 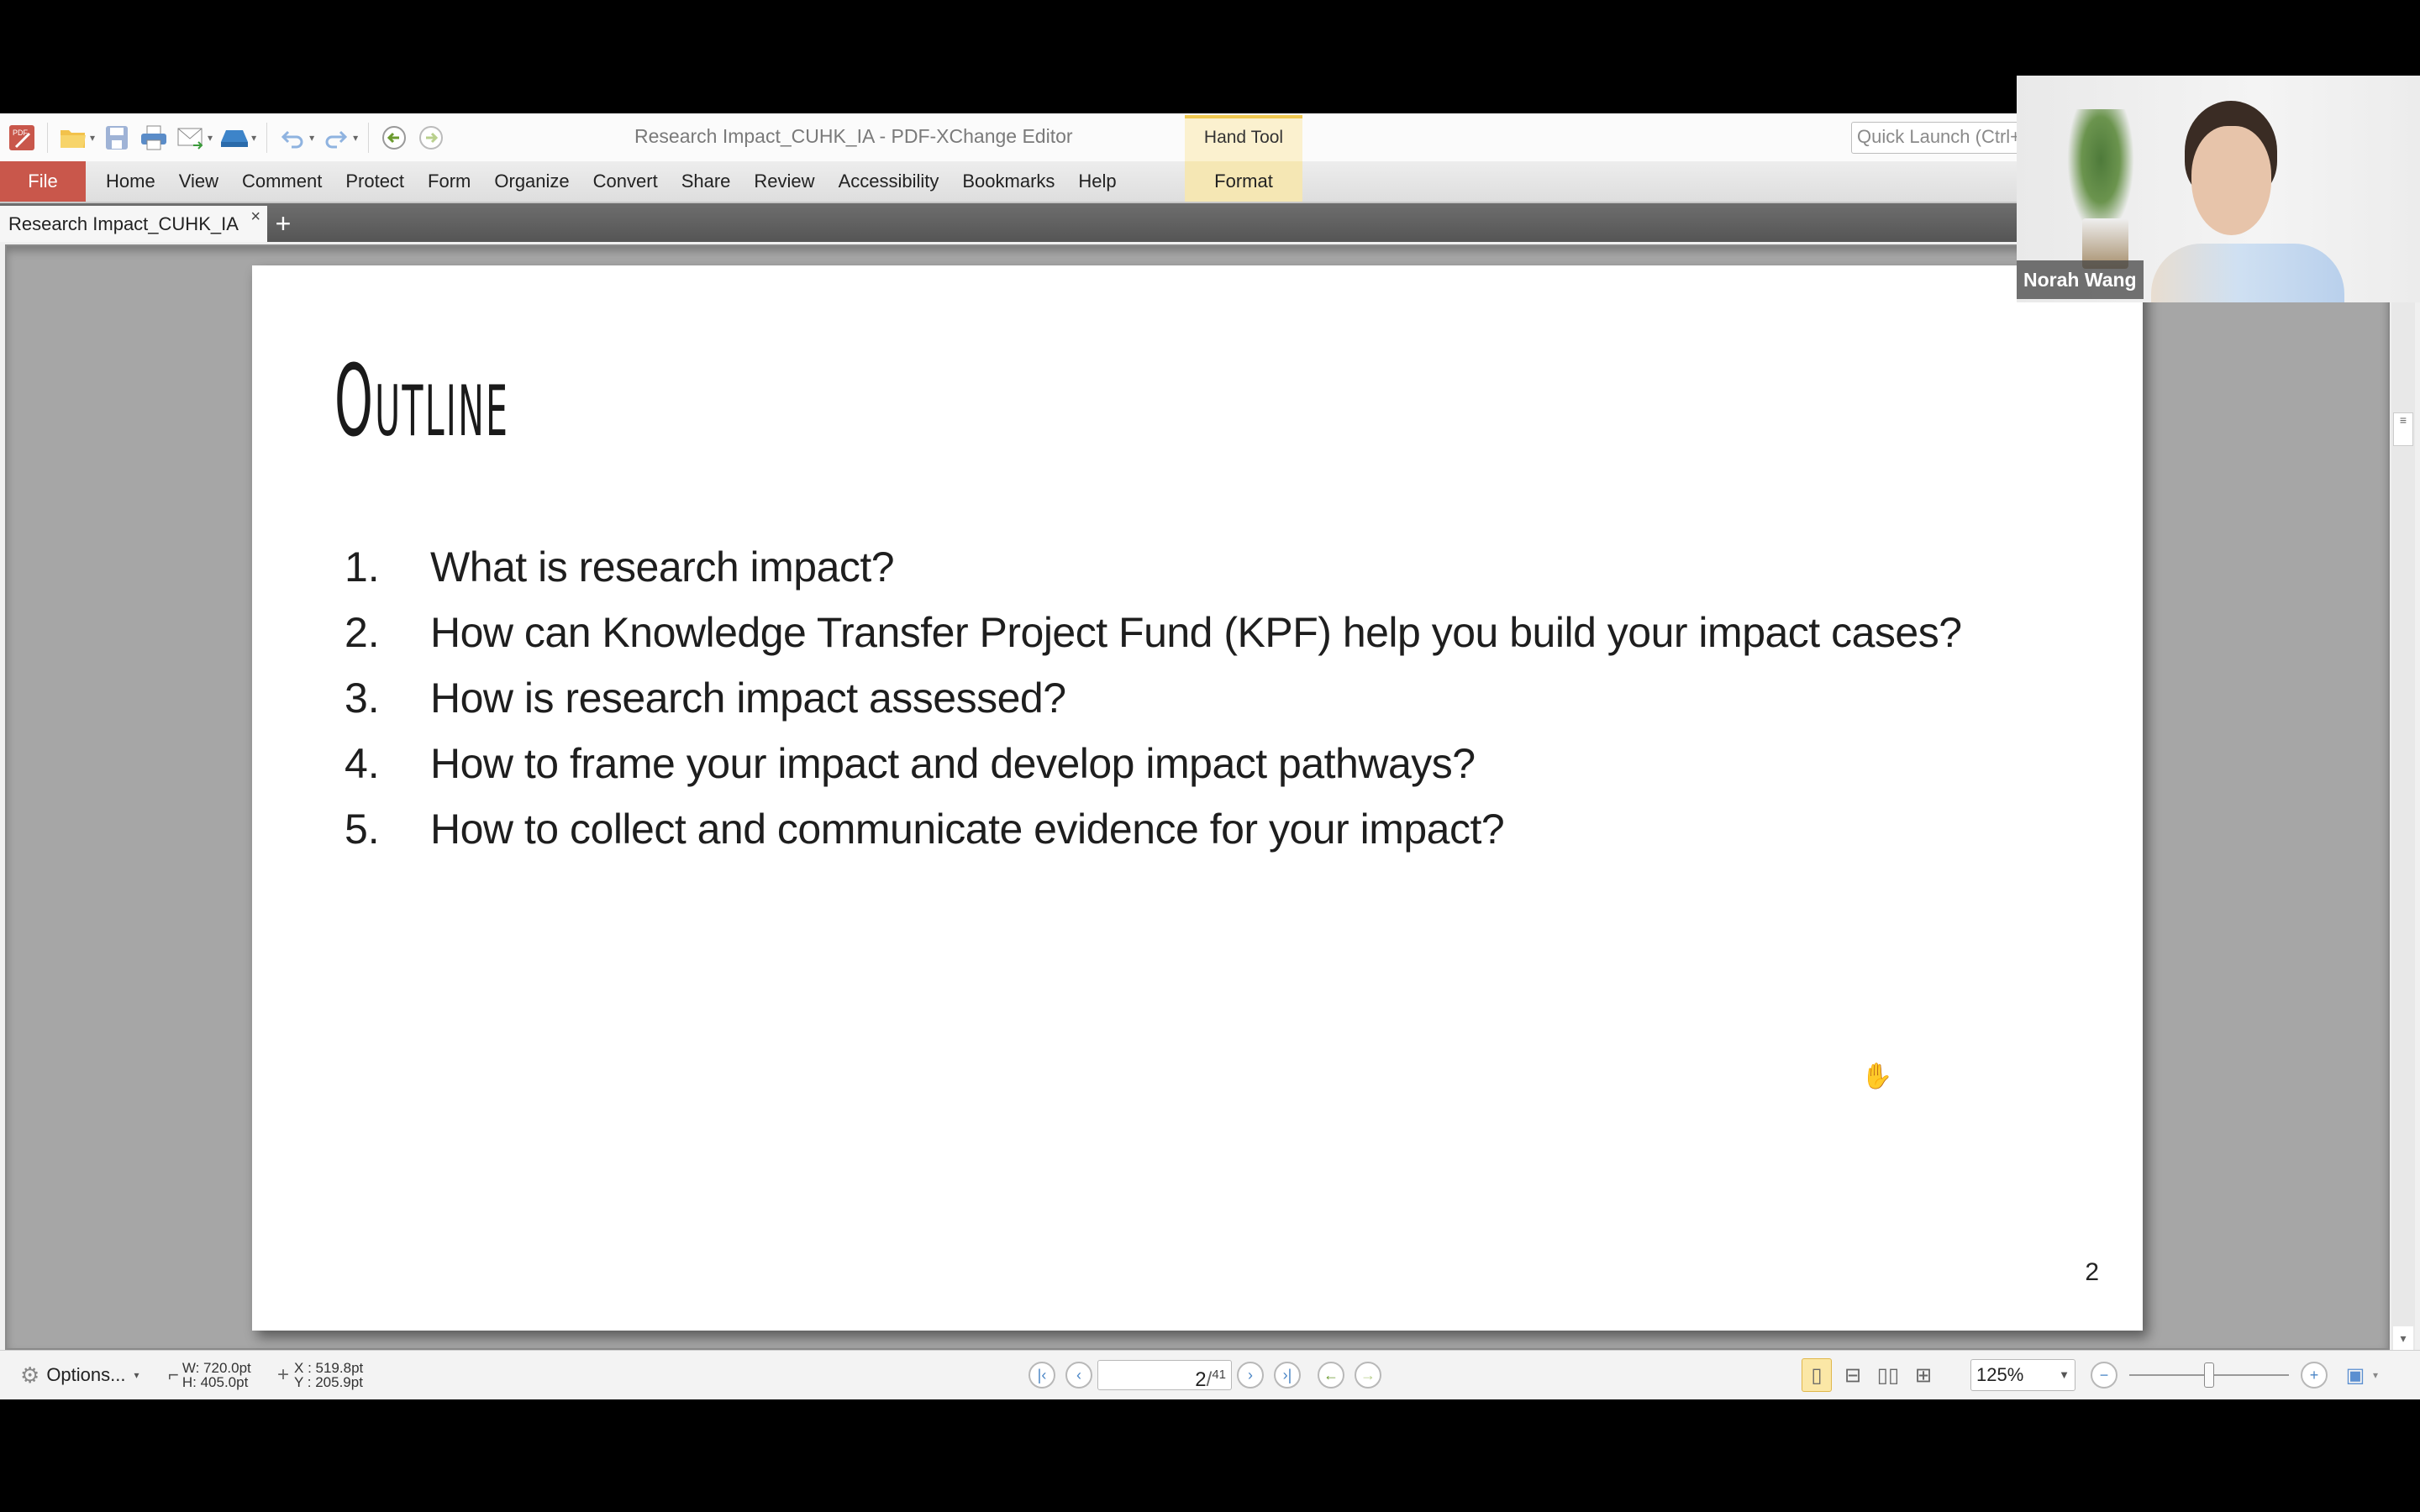 What do you see at coordinates (217, 1368) in the screenshot?
I see `page-width-readout: W: 720.0pt` at bounding box center [217, 1368].